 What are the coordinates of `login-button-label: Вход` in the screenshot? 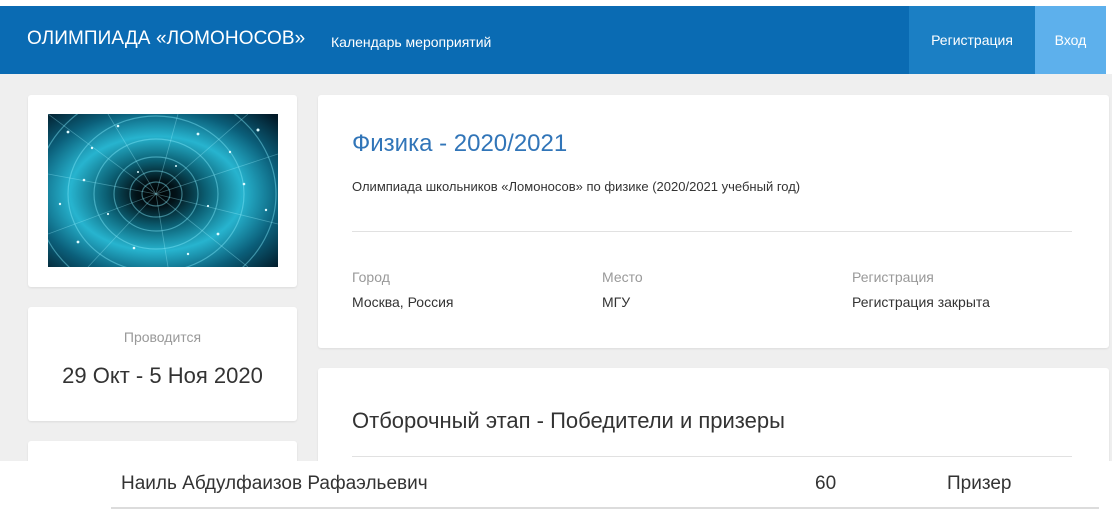 It's located at (1070, 40).